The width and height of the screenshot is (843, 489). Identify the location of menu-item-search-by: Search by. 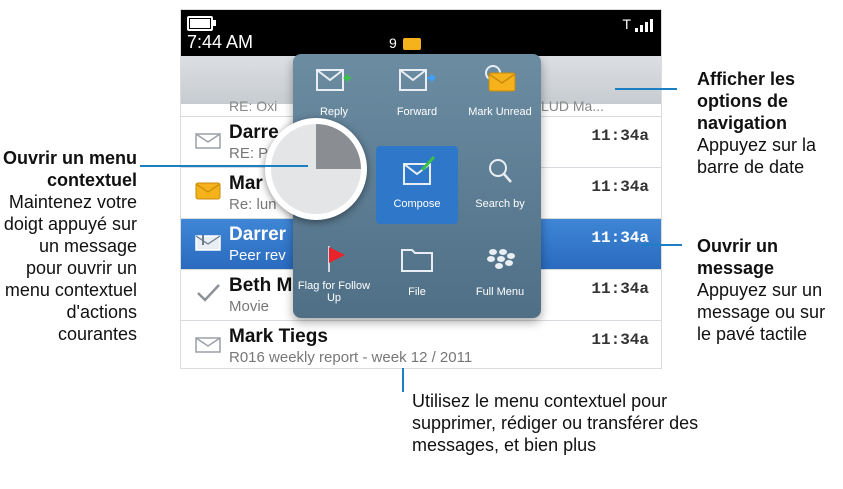
(500, 185).